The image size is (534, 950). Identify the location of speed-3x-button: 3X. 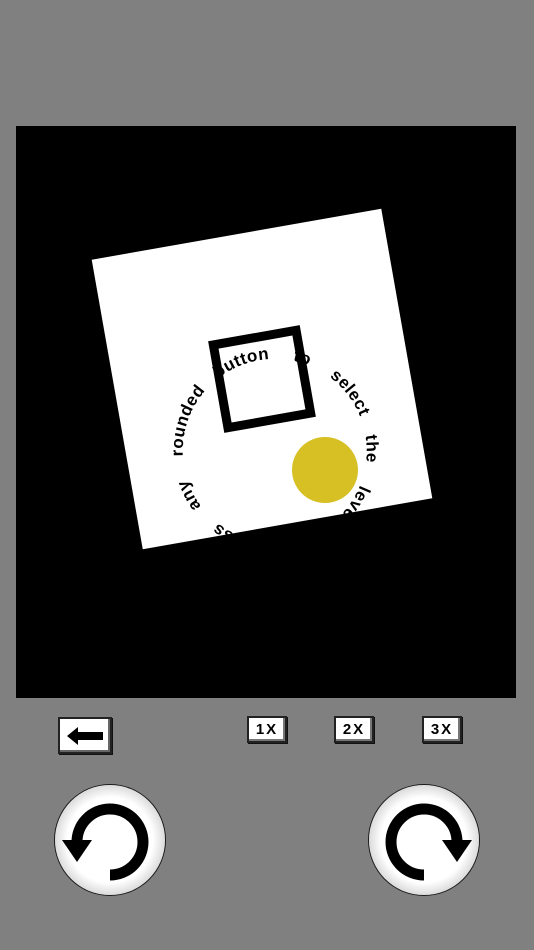
(442, 729).